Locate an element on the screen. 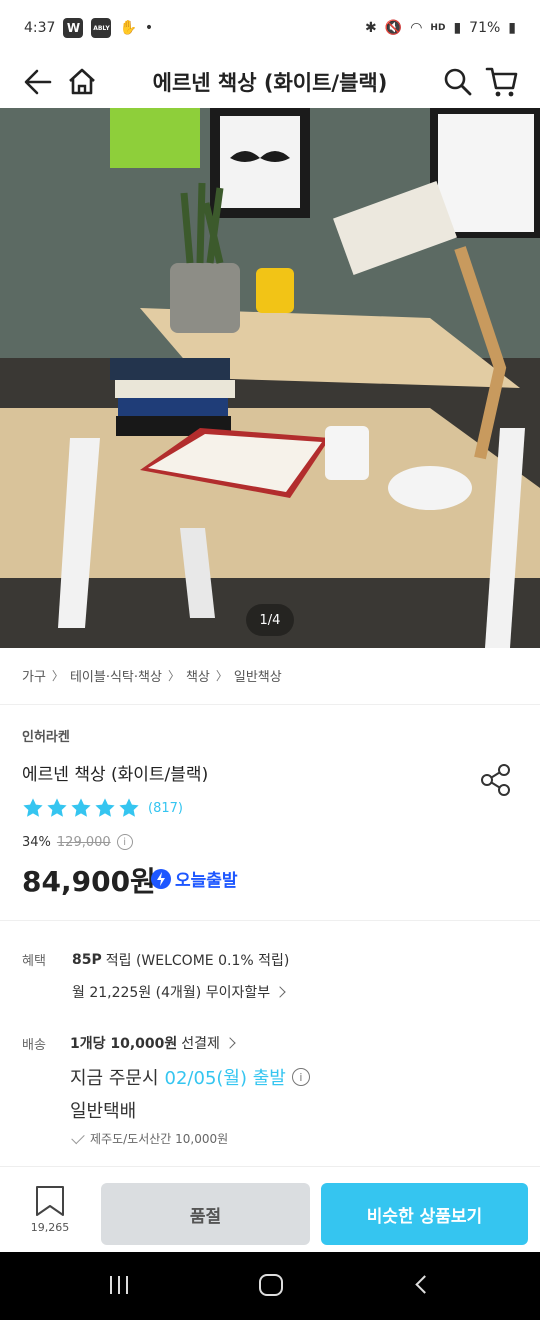 The width and height of the screenshot is (540, 1320). points-suffix: 적립 (WELCOME 0.1% 적립) is located at coordinates (197, 961).